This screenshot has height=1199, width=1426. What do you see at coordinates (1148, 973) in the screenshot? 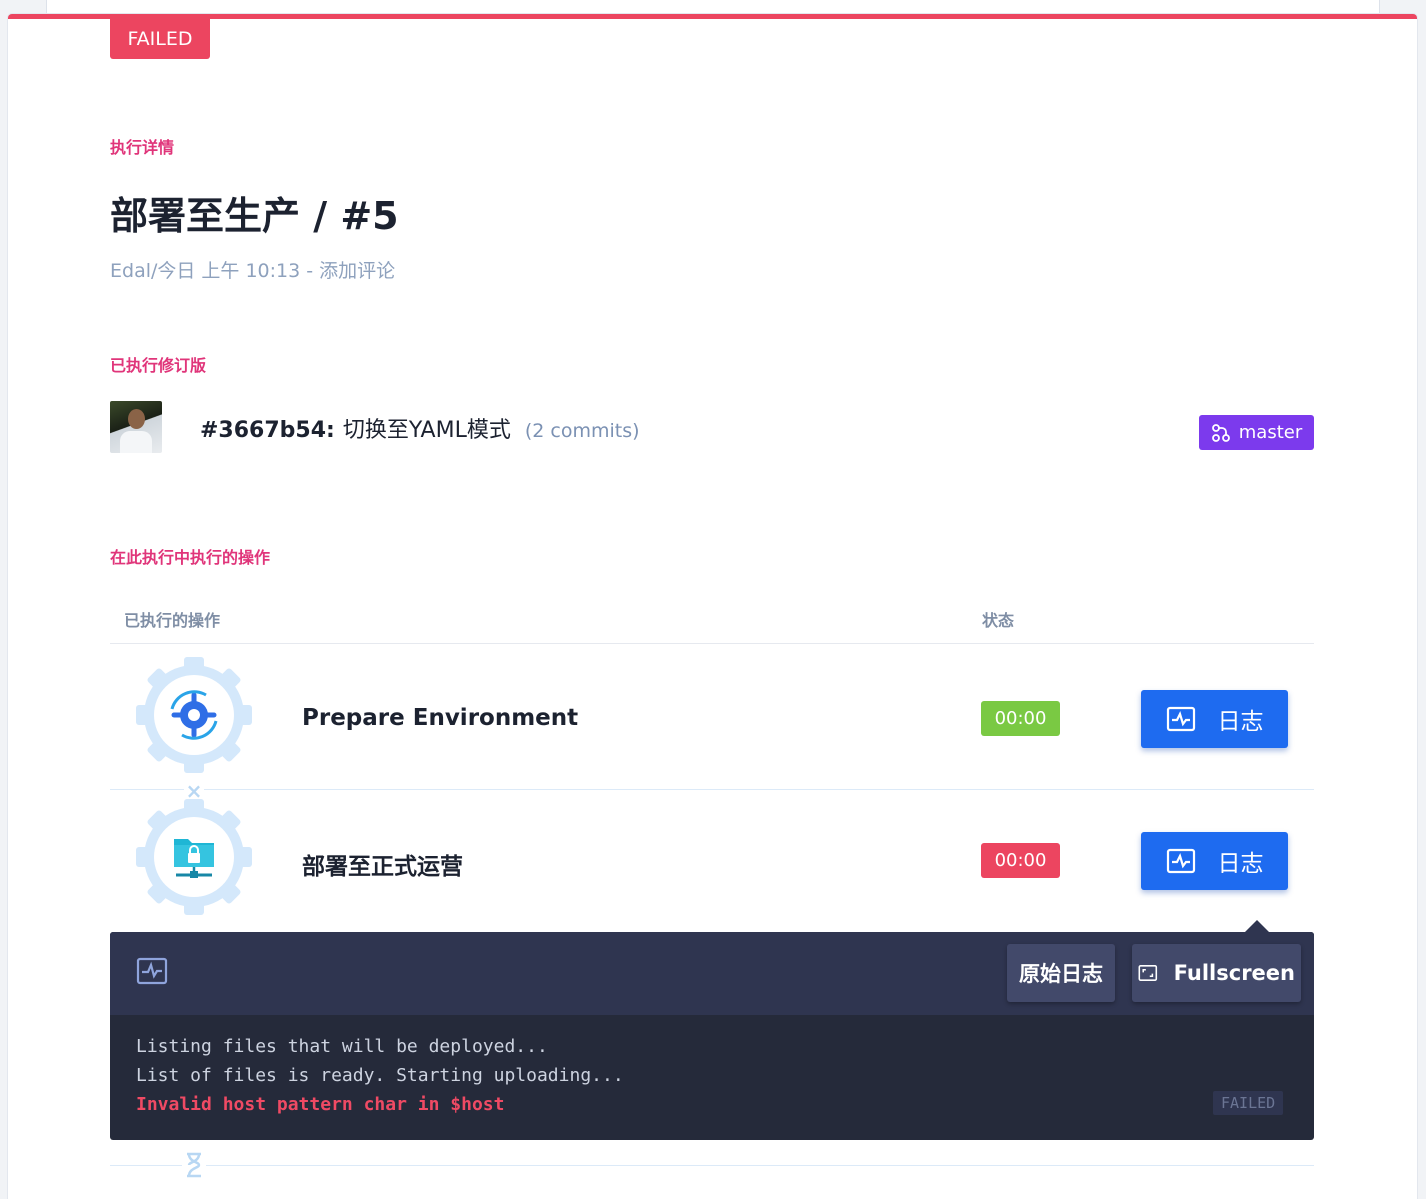
I see `fullscreen-icon` at bounding box center [1148, 973].